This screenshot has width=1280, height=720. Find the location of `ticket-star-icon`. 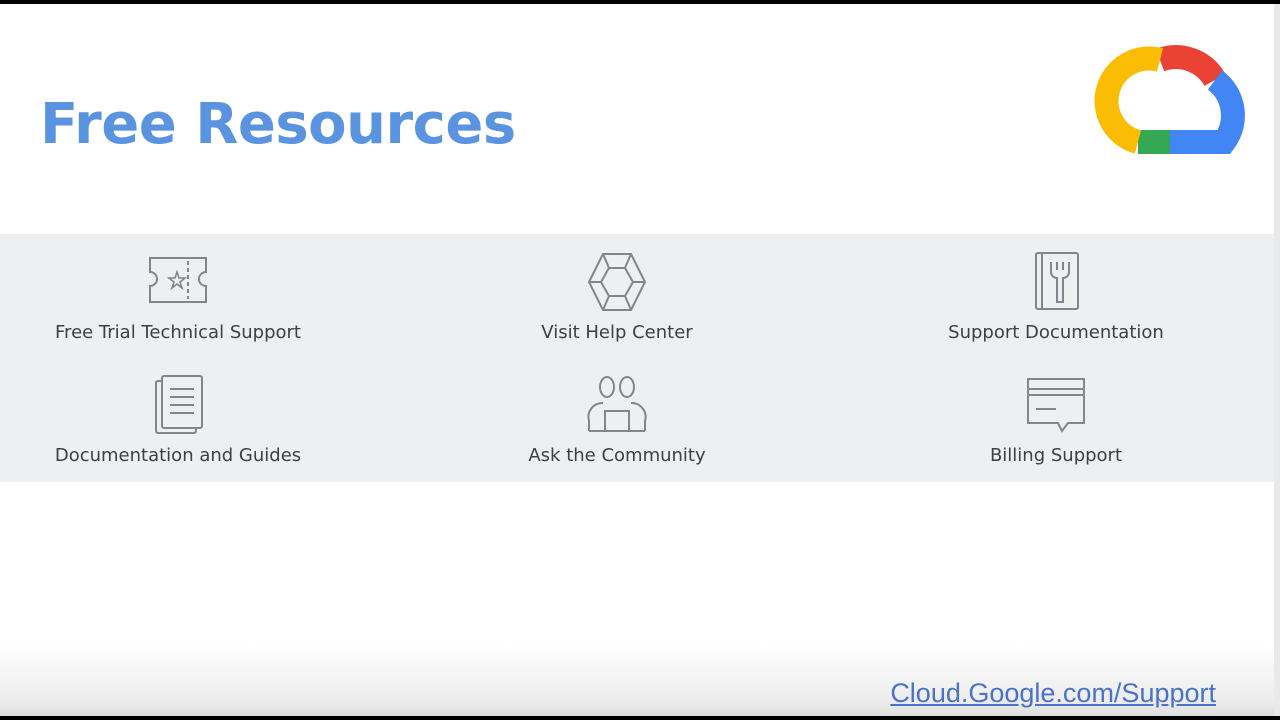

ticket-star-icon is located at coordinates (178, 280).